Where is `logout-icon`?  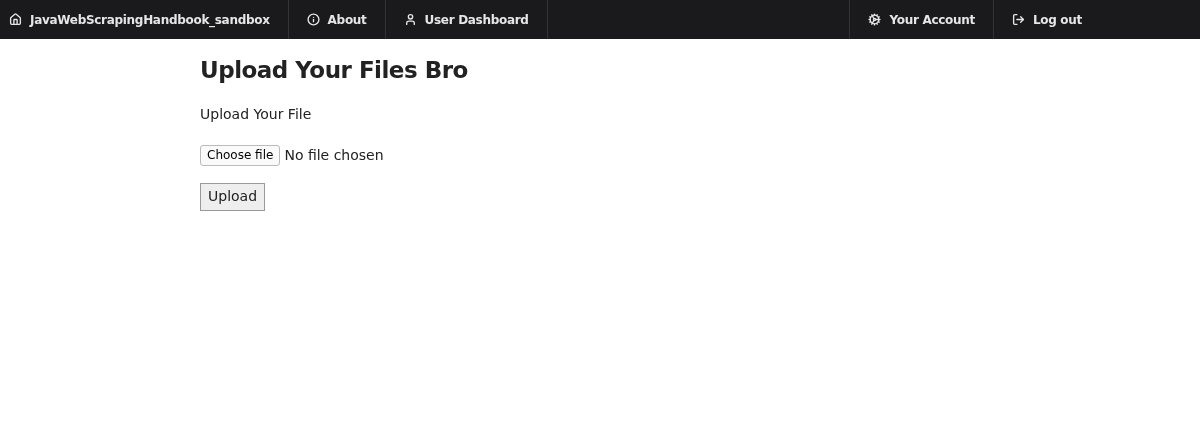 logout-icon is located at coordinates (1018, 19).